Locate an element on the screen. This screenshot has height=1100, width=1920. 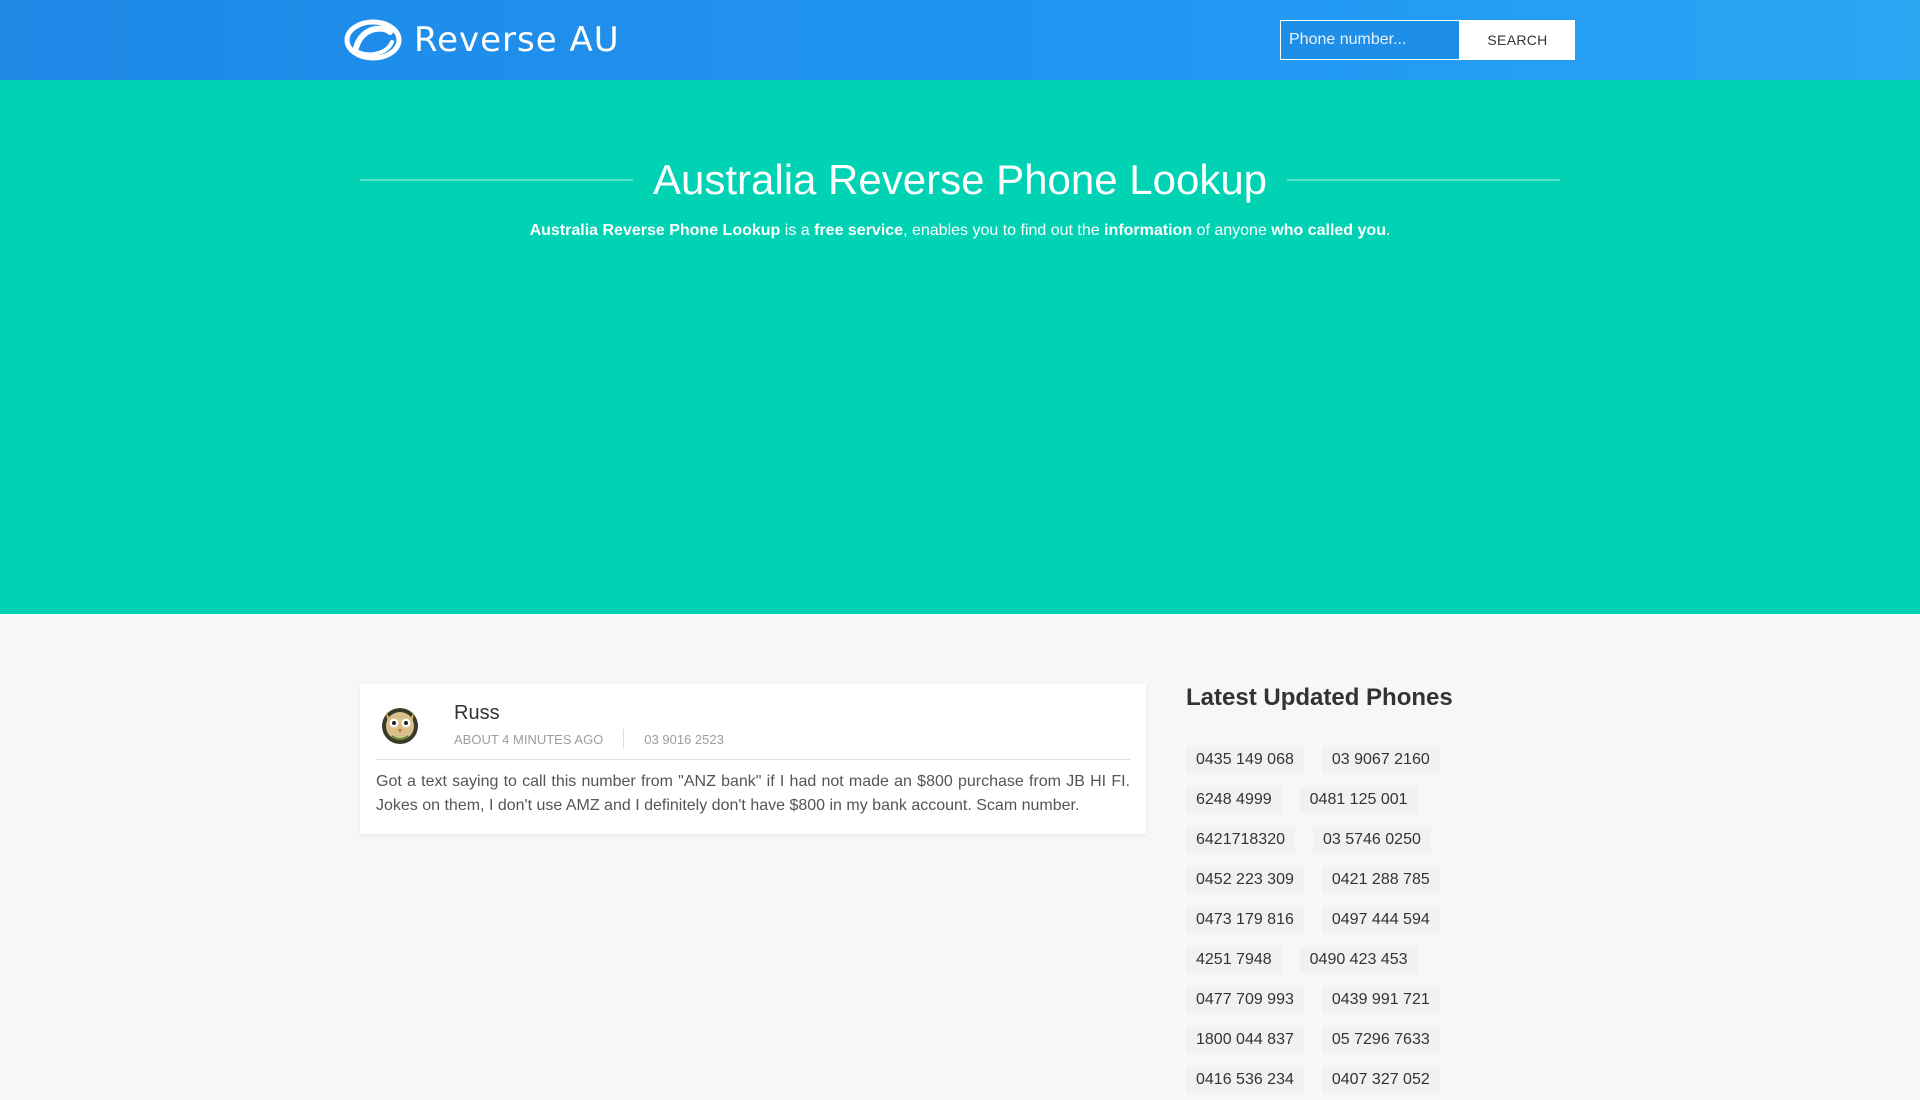
subtitle-information: information is located at coordinates (1148, 230).